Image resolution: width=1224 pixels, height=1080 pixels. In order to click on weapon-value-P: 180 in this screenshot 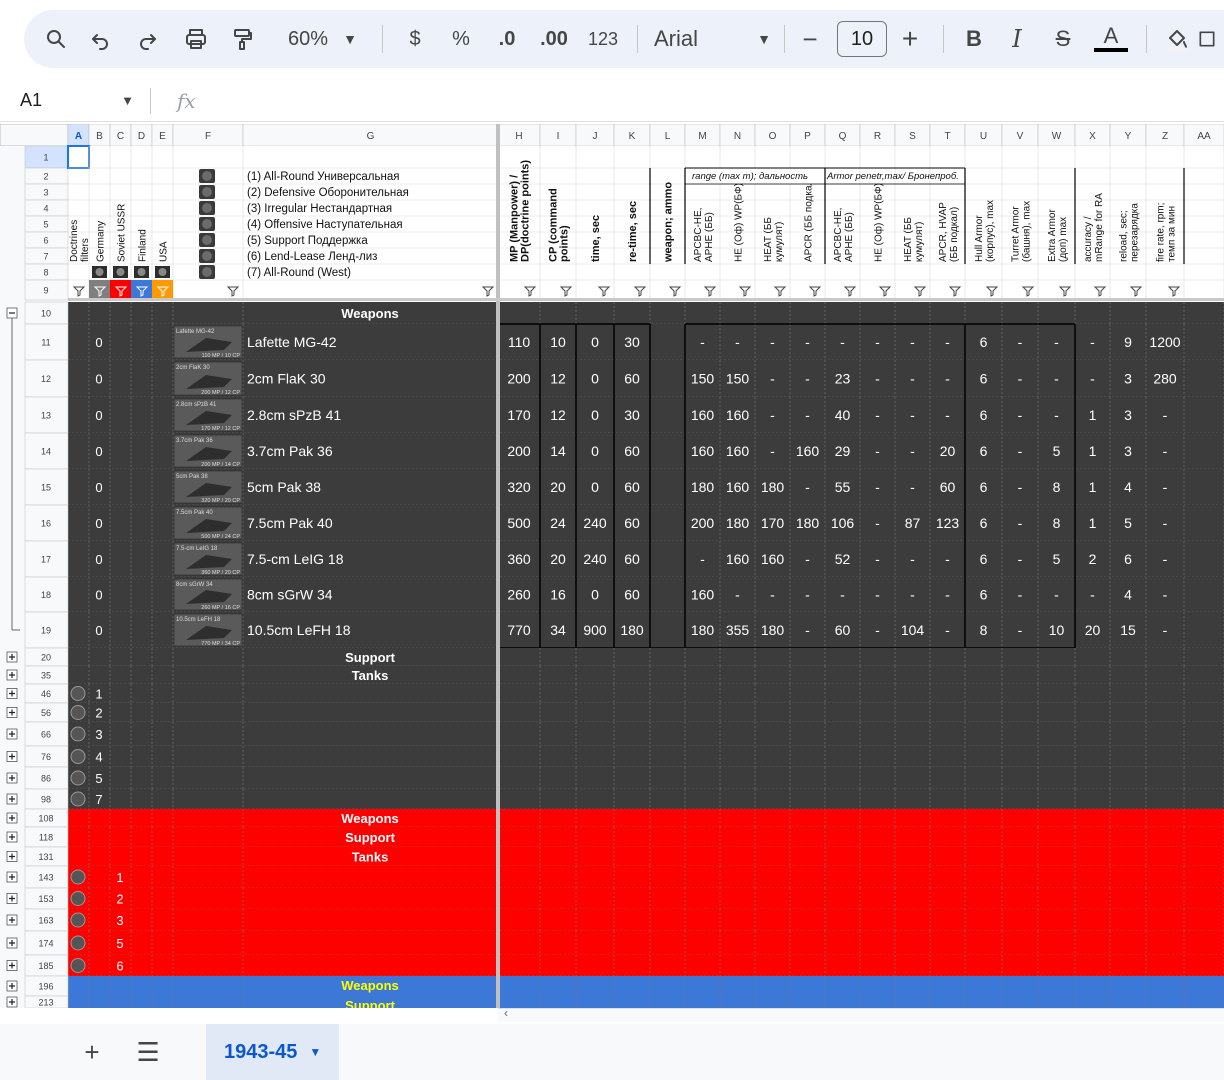, I will do `click(808, 523)`.